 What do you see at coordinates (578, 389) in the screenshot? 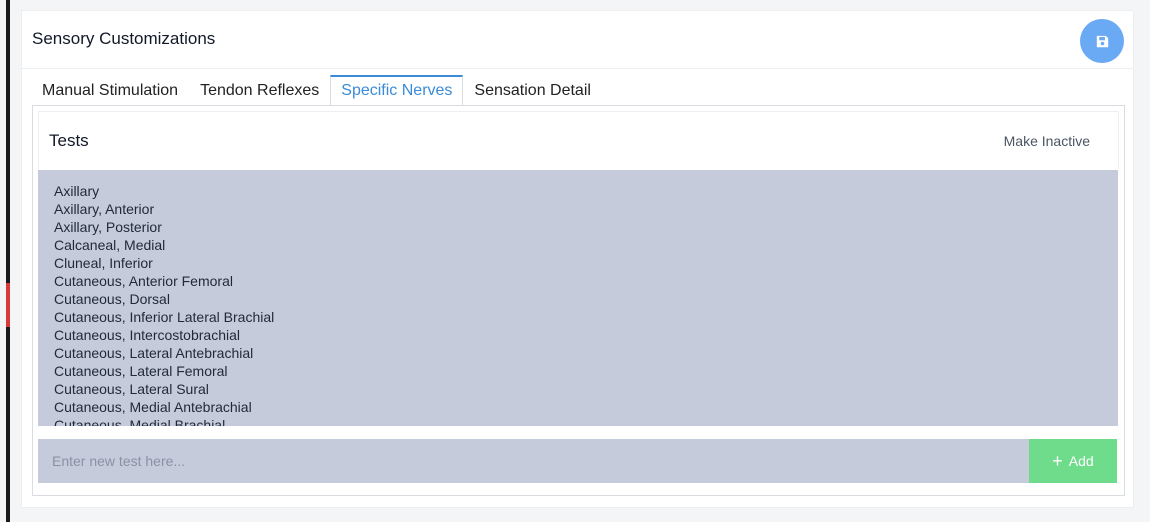
I see `list-item: Cutaneous, Lateral Sural` at bounding box center [578, 389].